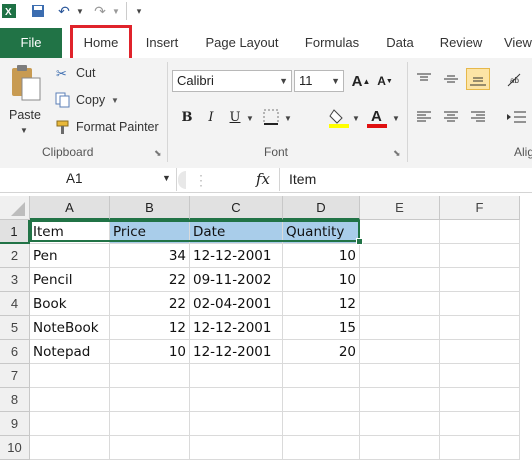 Image resolution: width=532 pixels, height=460 pixels. I want to click on row-header-10: 10, so click(15, 448).